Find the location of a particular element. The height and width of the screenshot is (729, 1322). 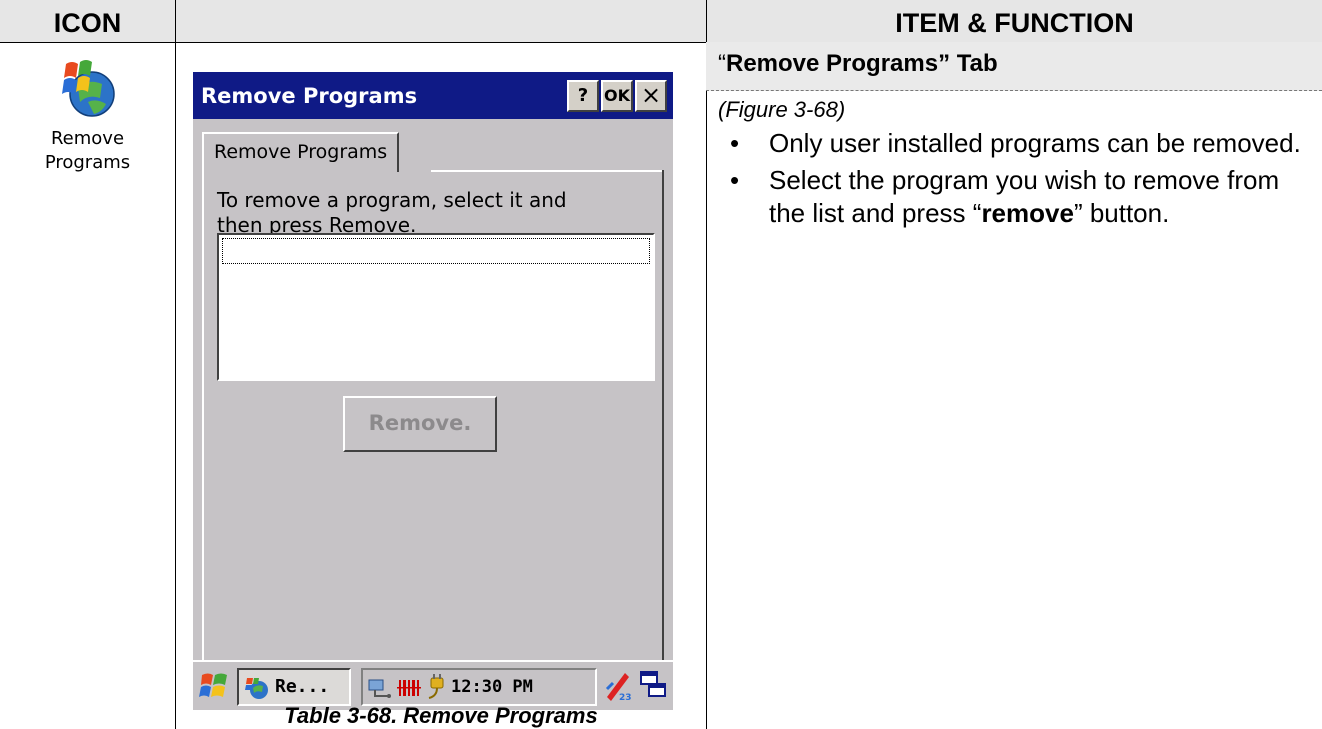

clock: 12:30 PM is located at coordinates (492, 687).